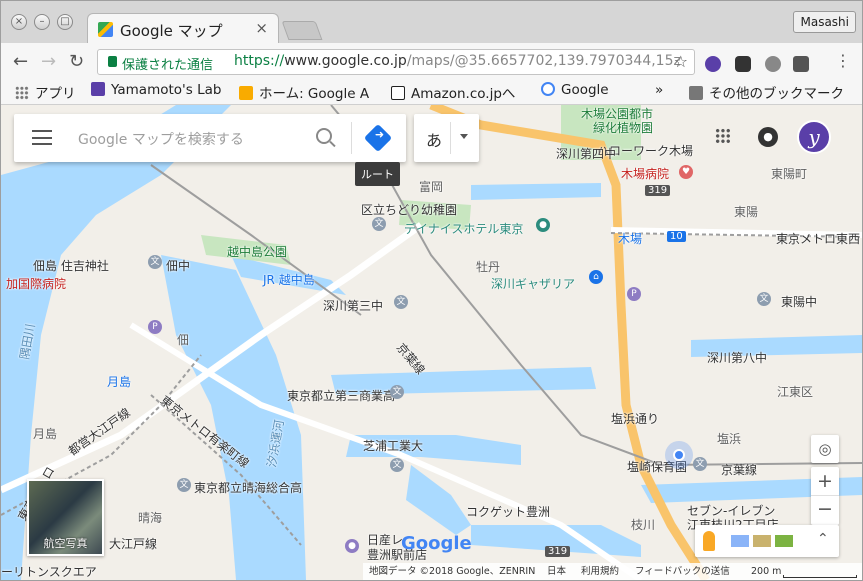  Describe the element at coordinates (48, 61) in the screenshot. I see `forward-arrow-icon: →` at that location.